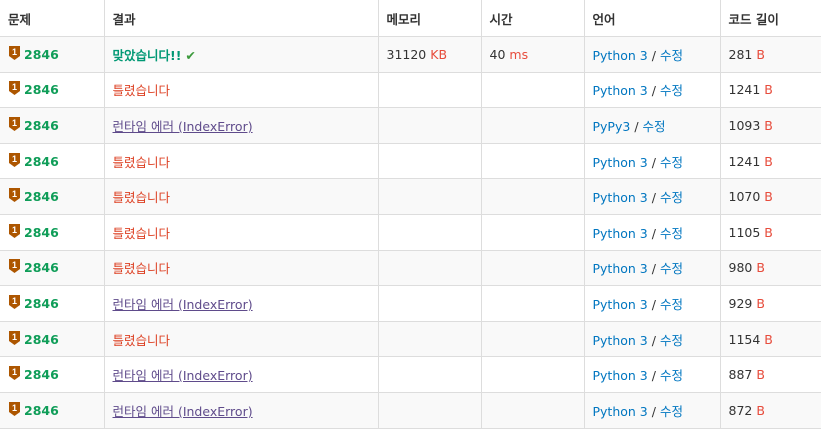 This screenshot has width=821, height=432. What do you see at coordinates (497, 54) in the screenshot?
I see `time-value: 40` at bounding box center [497, 54].